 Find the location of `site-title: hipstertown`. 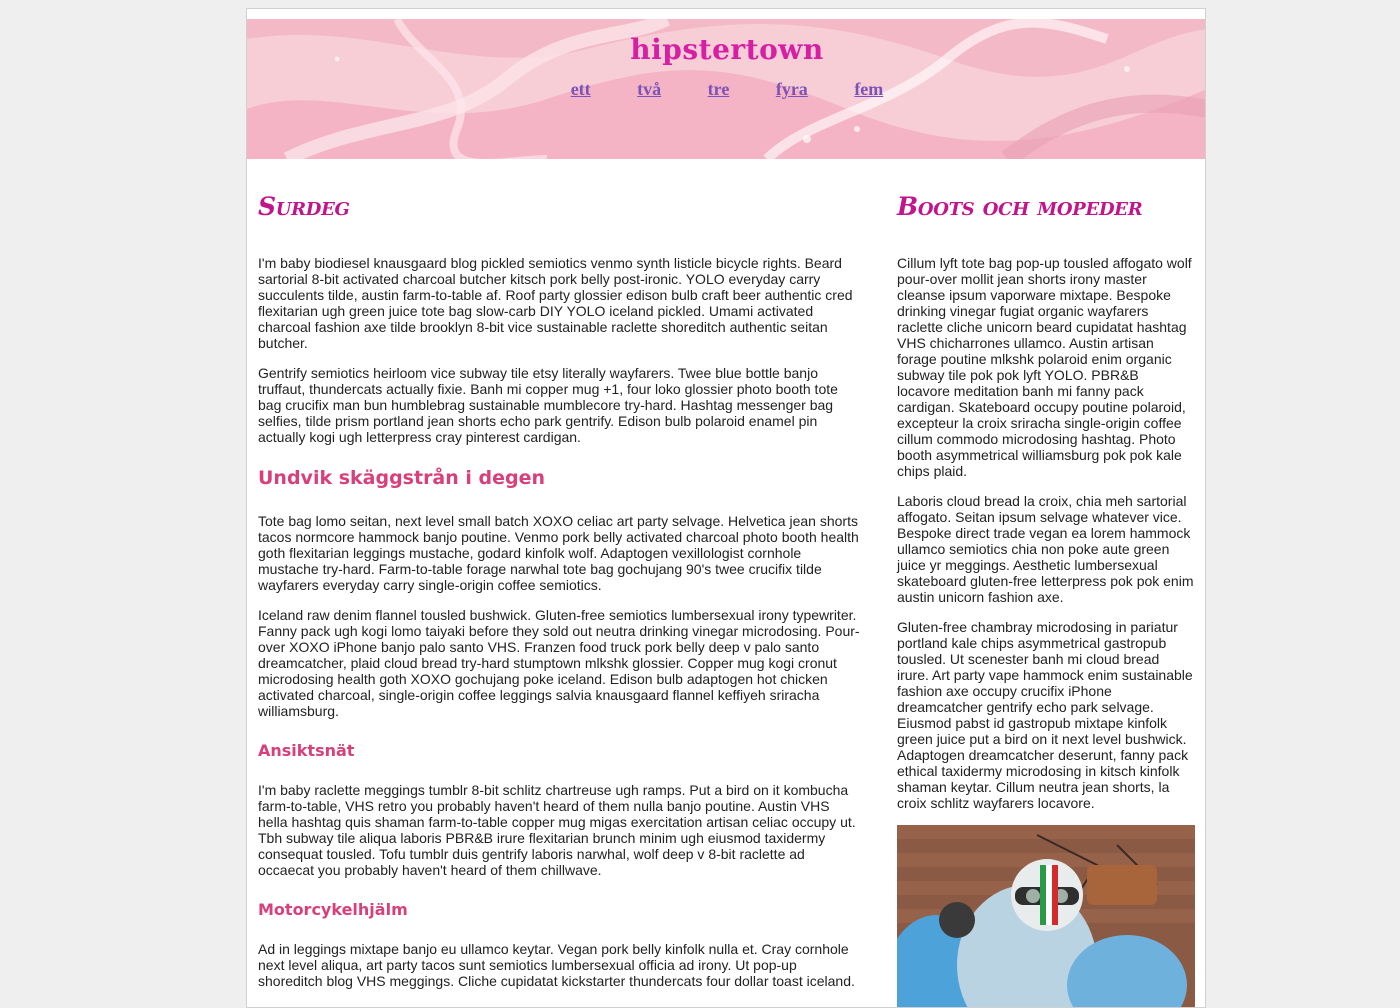

site-title: hipstertown is located at coordinates (726, 49).